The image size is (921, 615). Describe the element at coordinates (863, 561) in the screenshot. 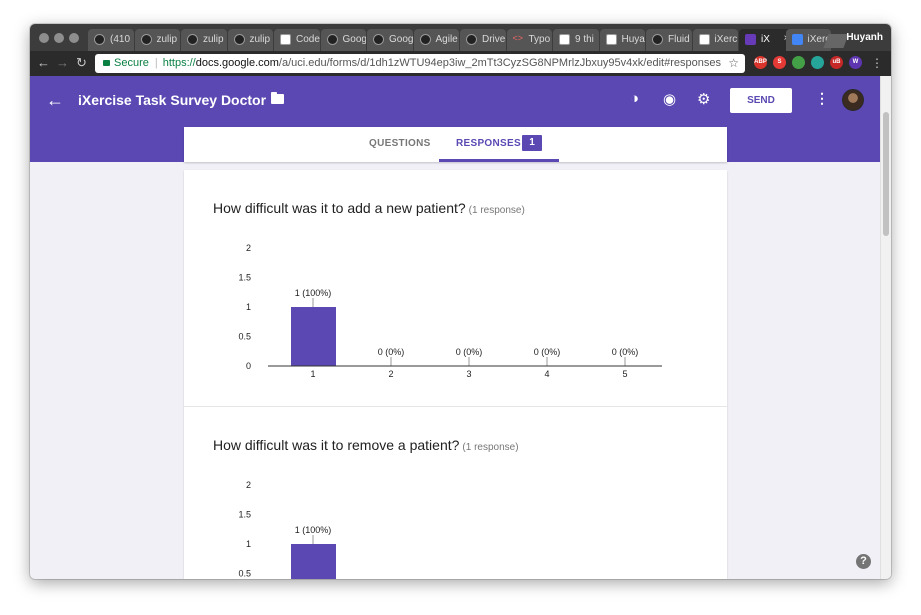

I see `help-icon: ?` at that location.